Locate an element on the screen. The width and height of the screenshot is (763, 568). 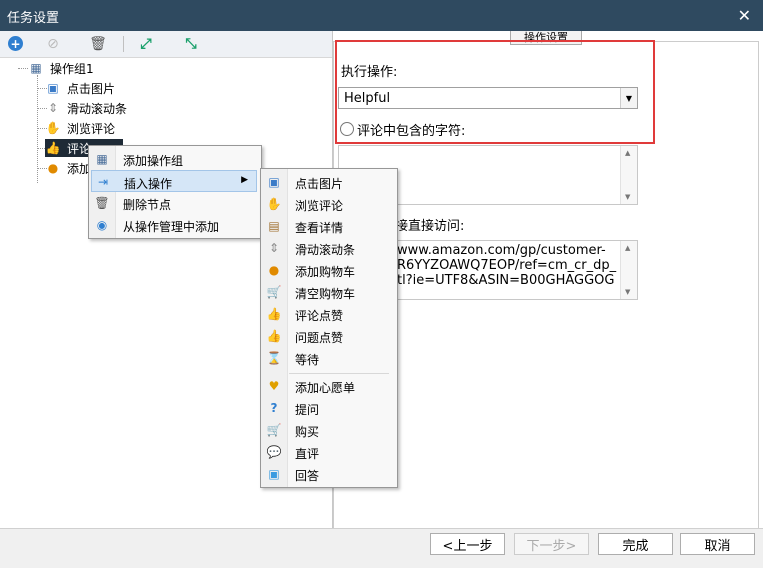
radio-label: 评论中包含的字符: is located at coordinates (411, 131).